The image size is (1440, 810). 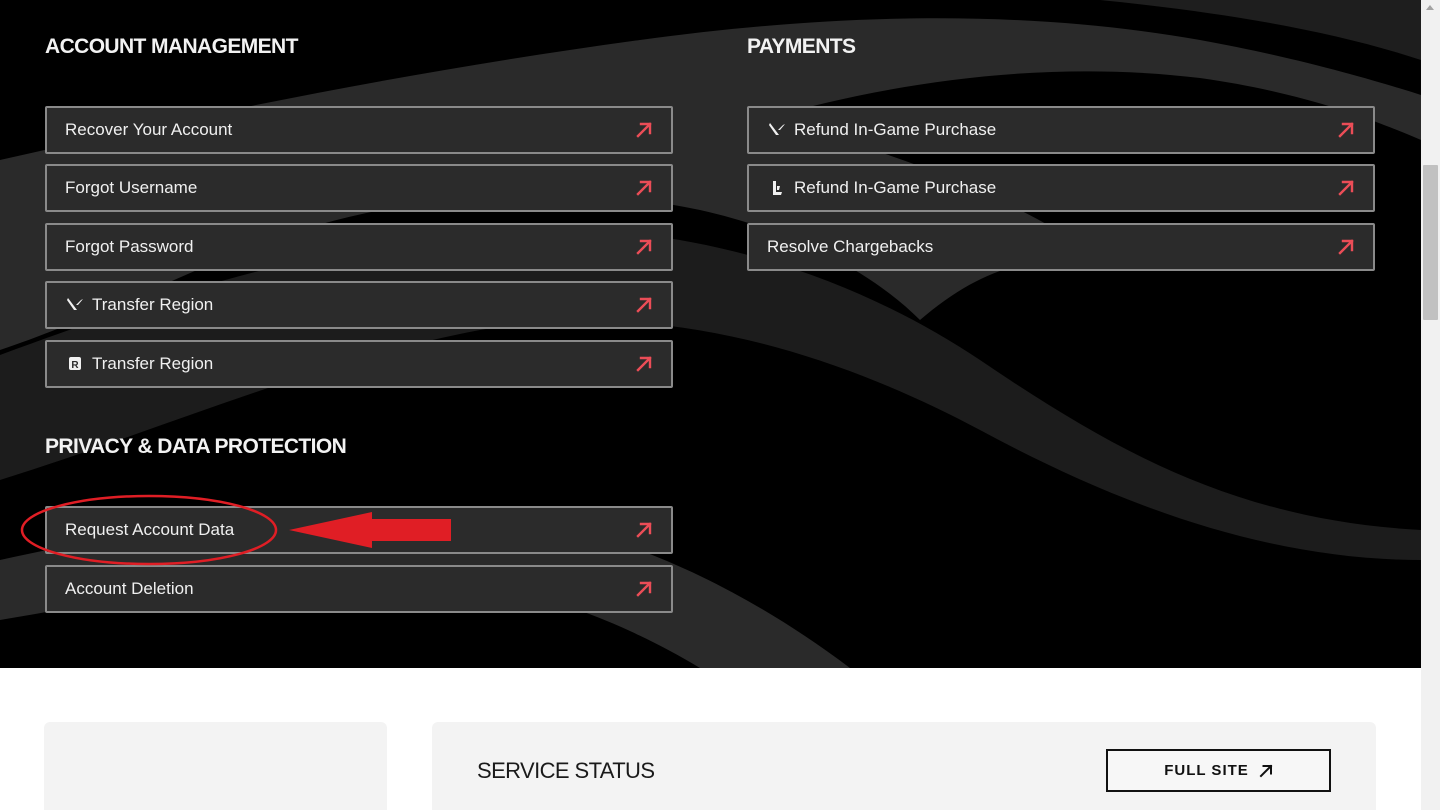 What do you see at coordinates (129, 246) in the screenshot?
I see `button-label: Forgot Password` at bounding box center [129, 246].